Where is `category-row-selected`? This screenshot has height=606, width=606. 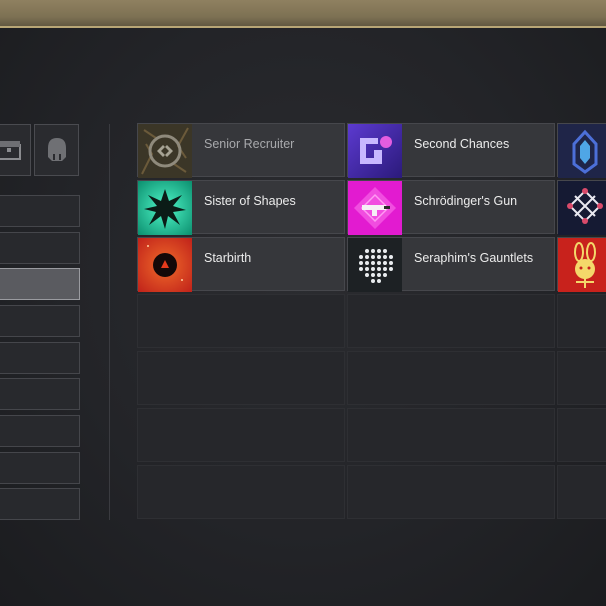 category-row-selected is located at coordinates (40, 284).